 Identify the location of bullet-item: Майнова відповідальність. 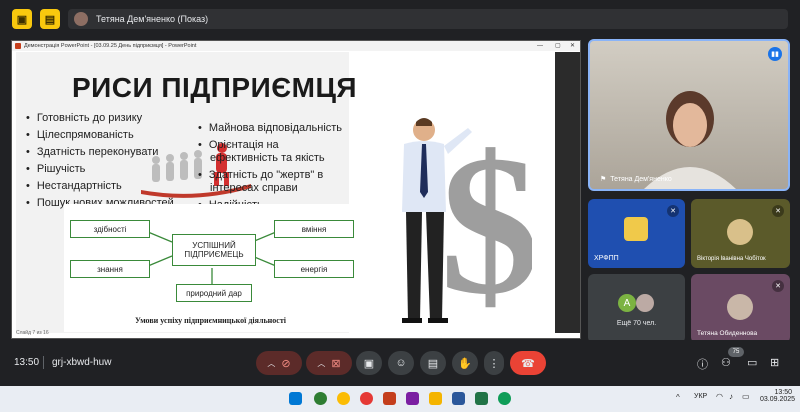
(273, 128).